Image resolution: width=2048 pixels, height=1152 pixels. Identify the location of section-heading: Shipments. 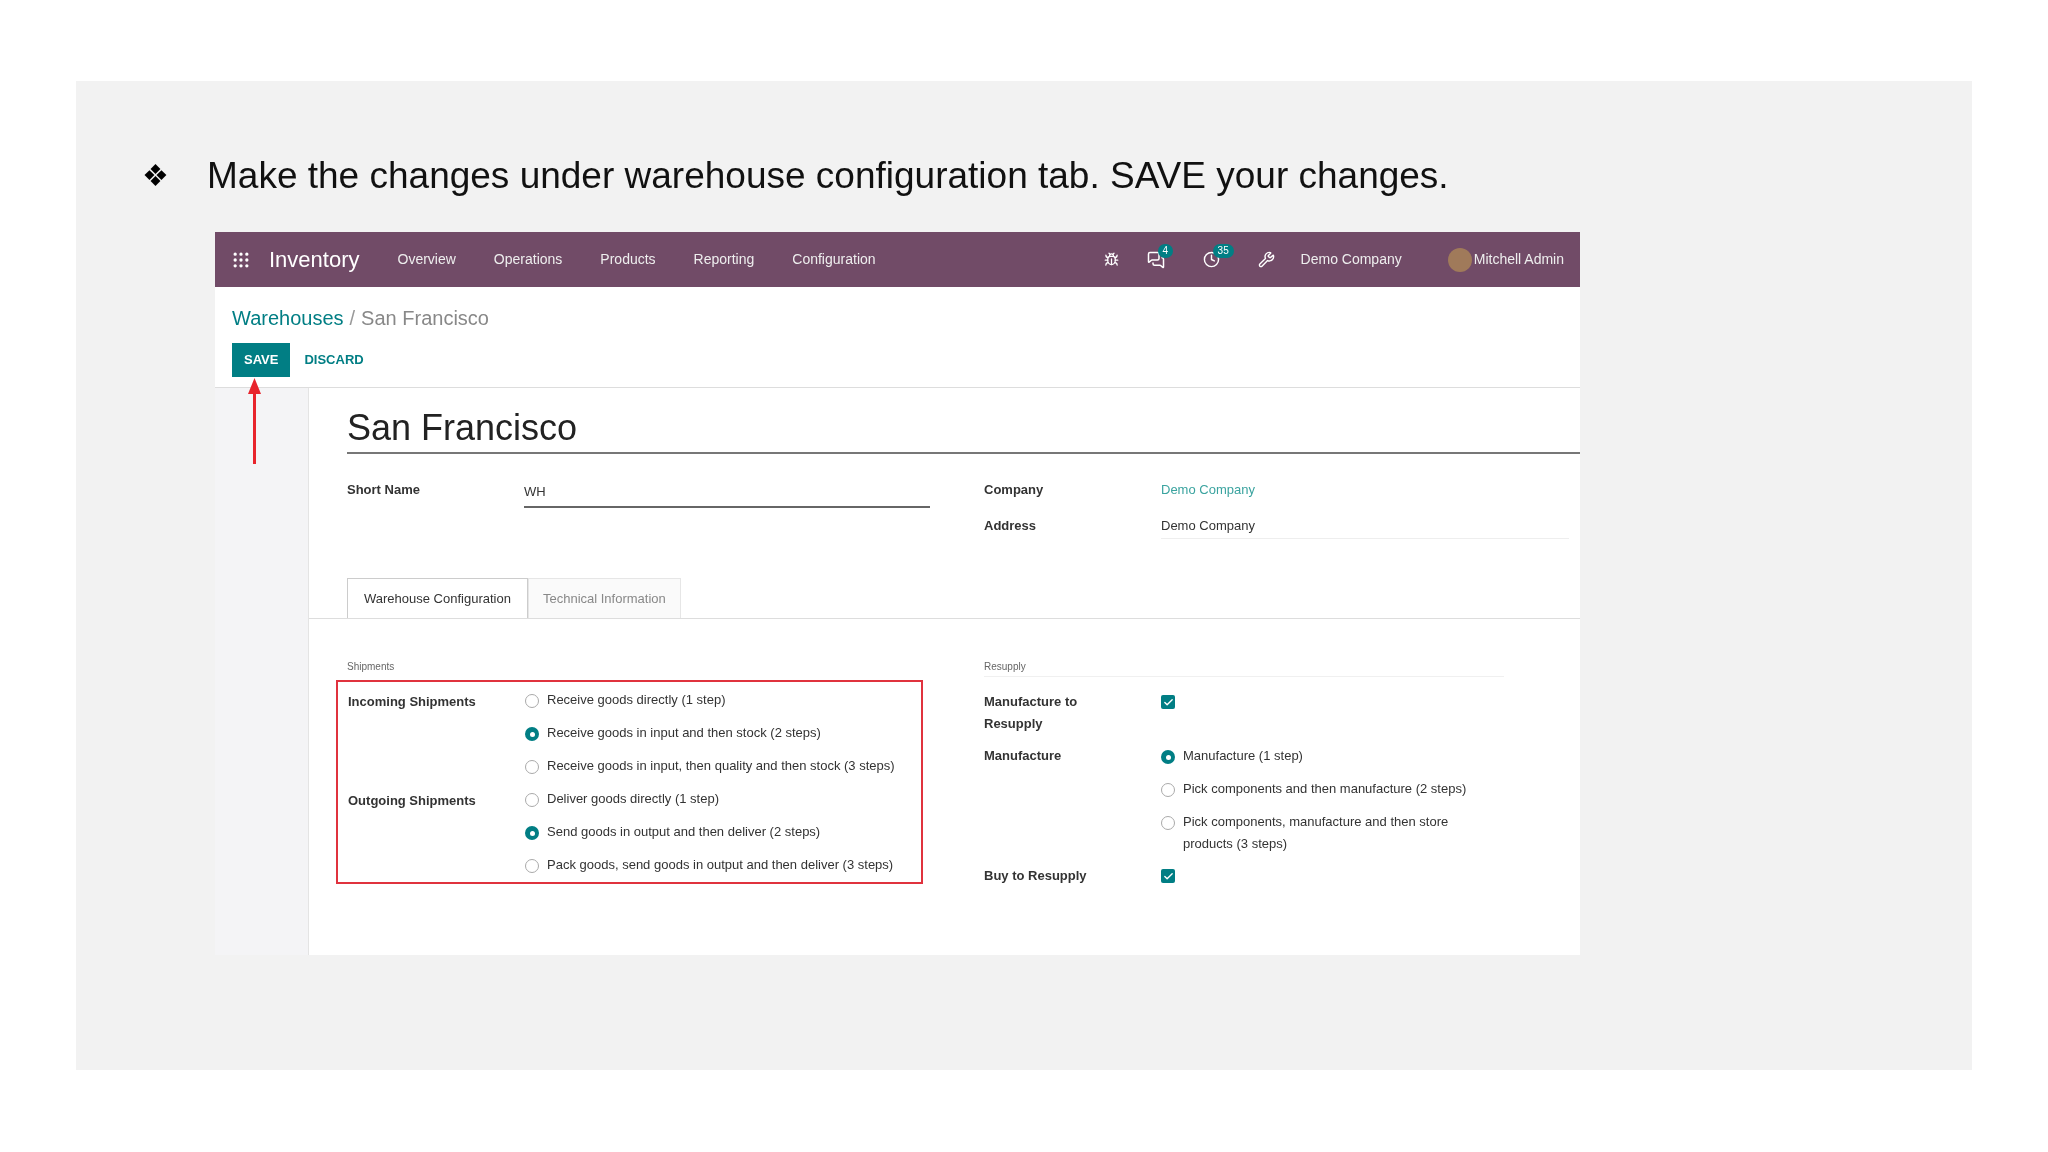
(371, 667).